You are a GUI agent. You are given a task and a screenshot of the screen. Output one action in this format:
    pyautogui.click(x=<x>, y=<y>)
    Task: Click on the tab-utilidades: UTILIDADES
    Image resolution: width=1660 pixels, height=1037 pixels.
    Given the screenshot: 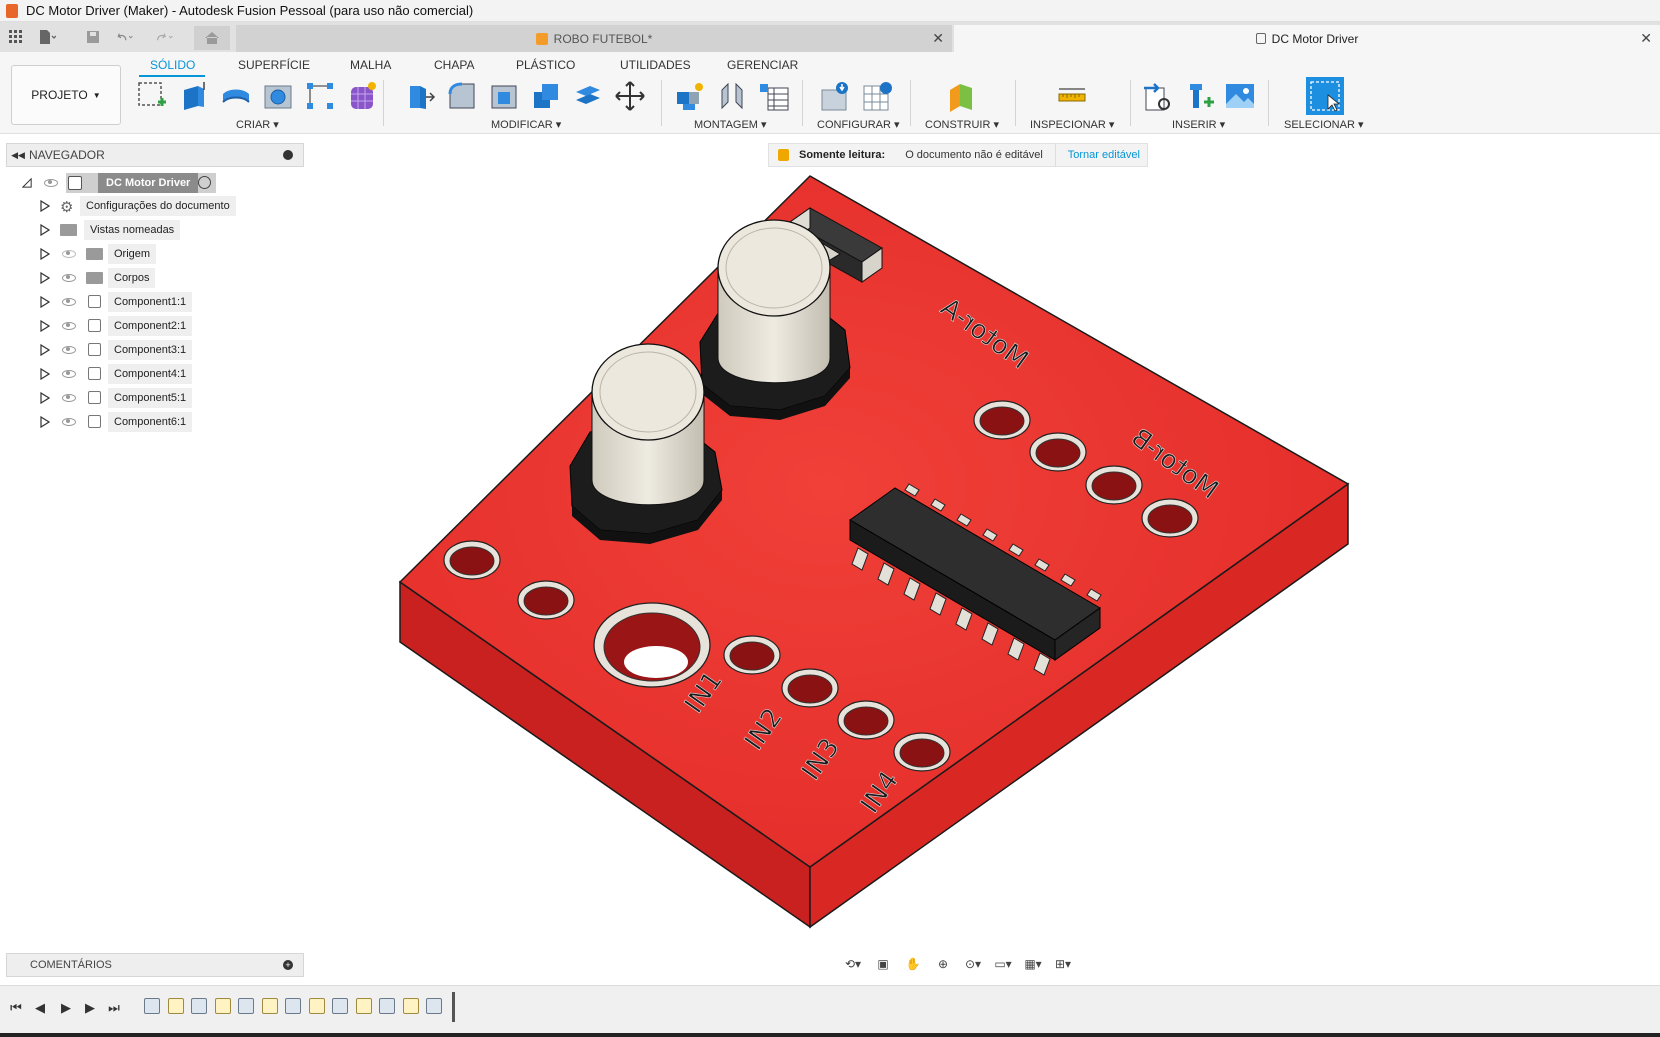 What is the action you would take?
    pyautogui.click(x=655, y=65)
    